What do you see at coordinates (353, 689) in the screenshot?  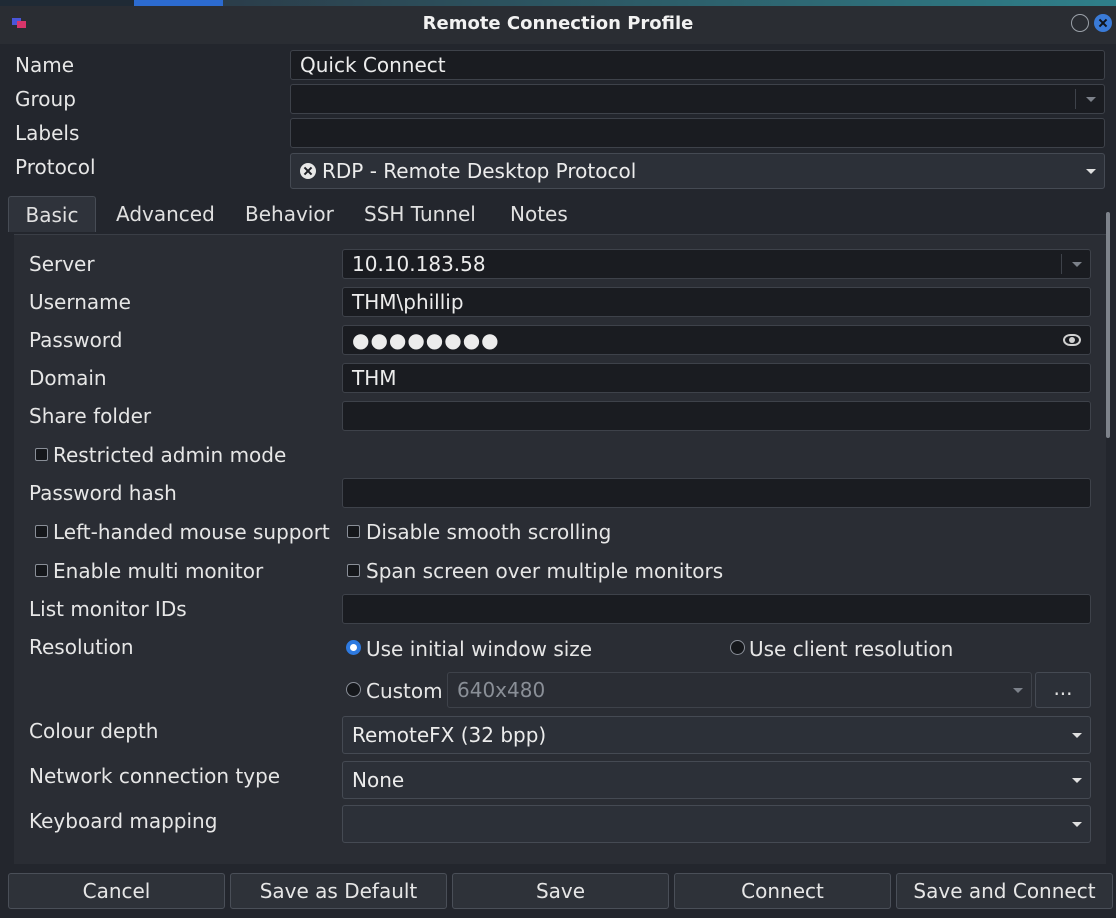 I see `resolution-custom-radio` at bounding box center [353, 689].